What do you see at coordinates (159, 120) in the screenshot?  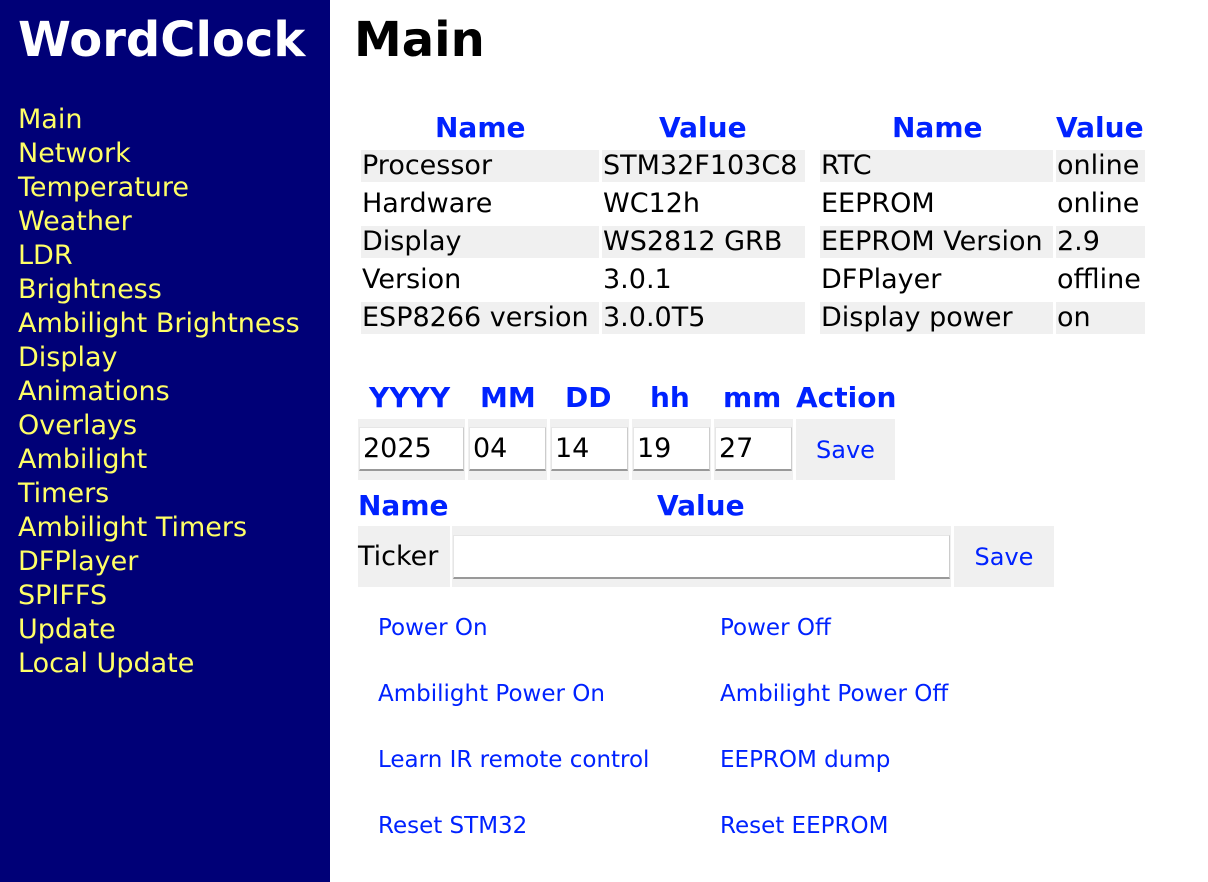 I see `sidebar-item-main: Main` at bounding box center [159, 120].